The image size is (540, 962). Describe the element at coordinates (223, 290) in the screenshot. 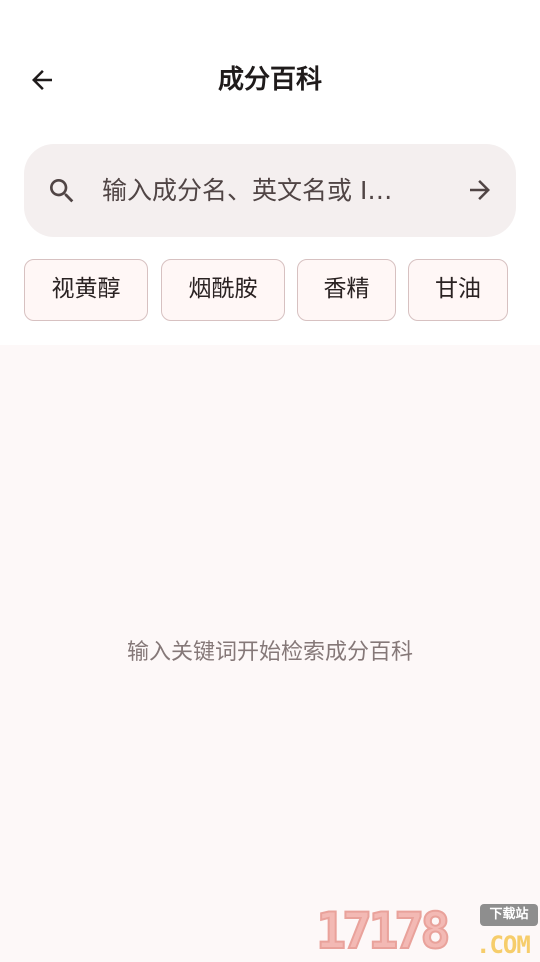

I see `chip-niacinamide: 烟酰胺` at that location.